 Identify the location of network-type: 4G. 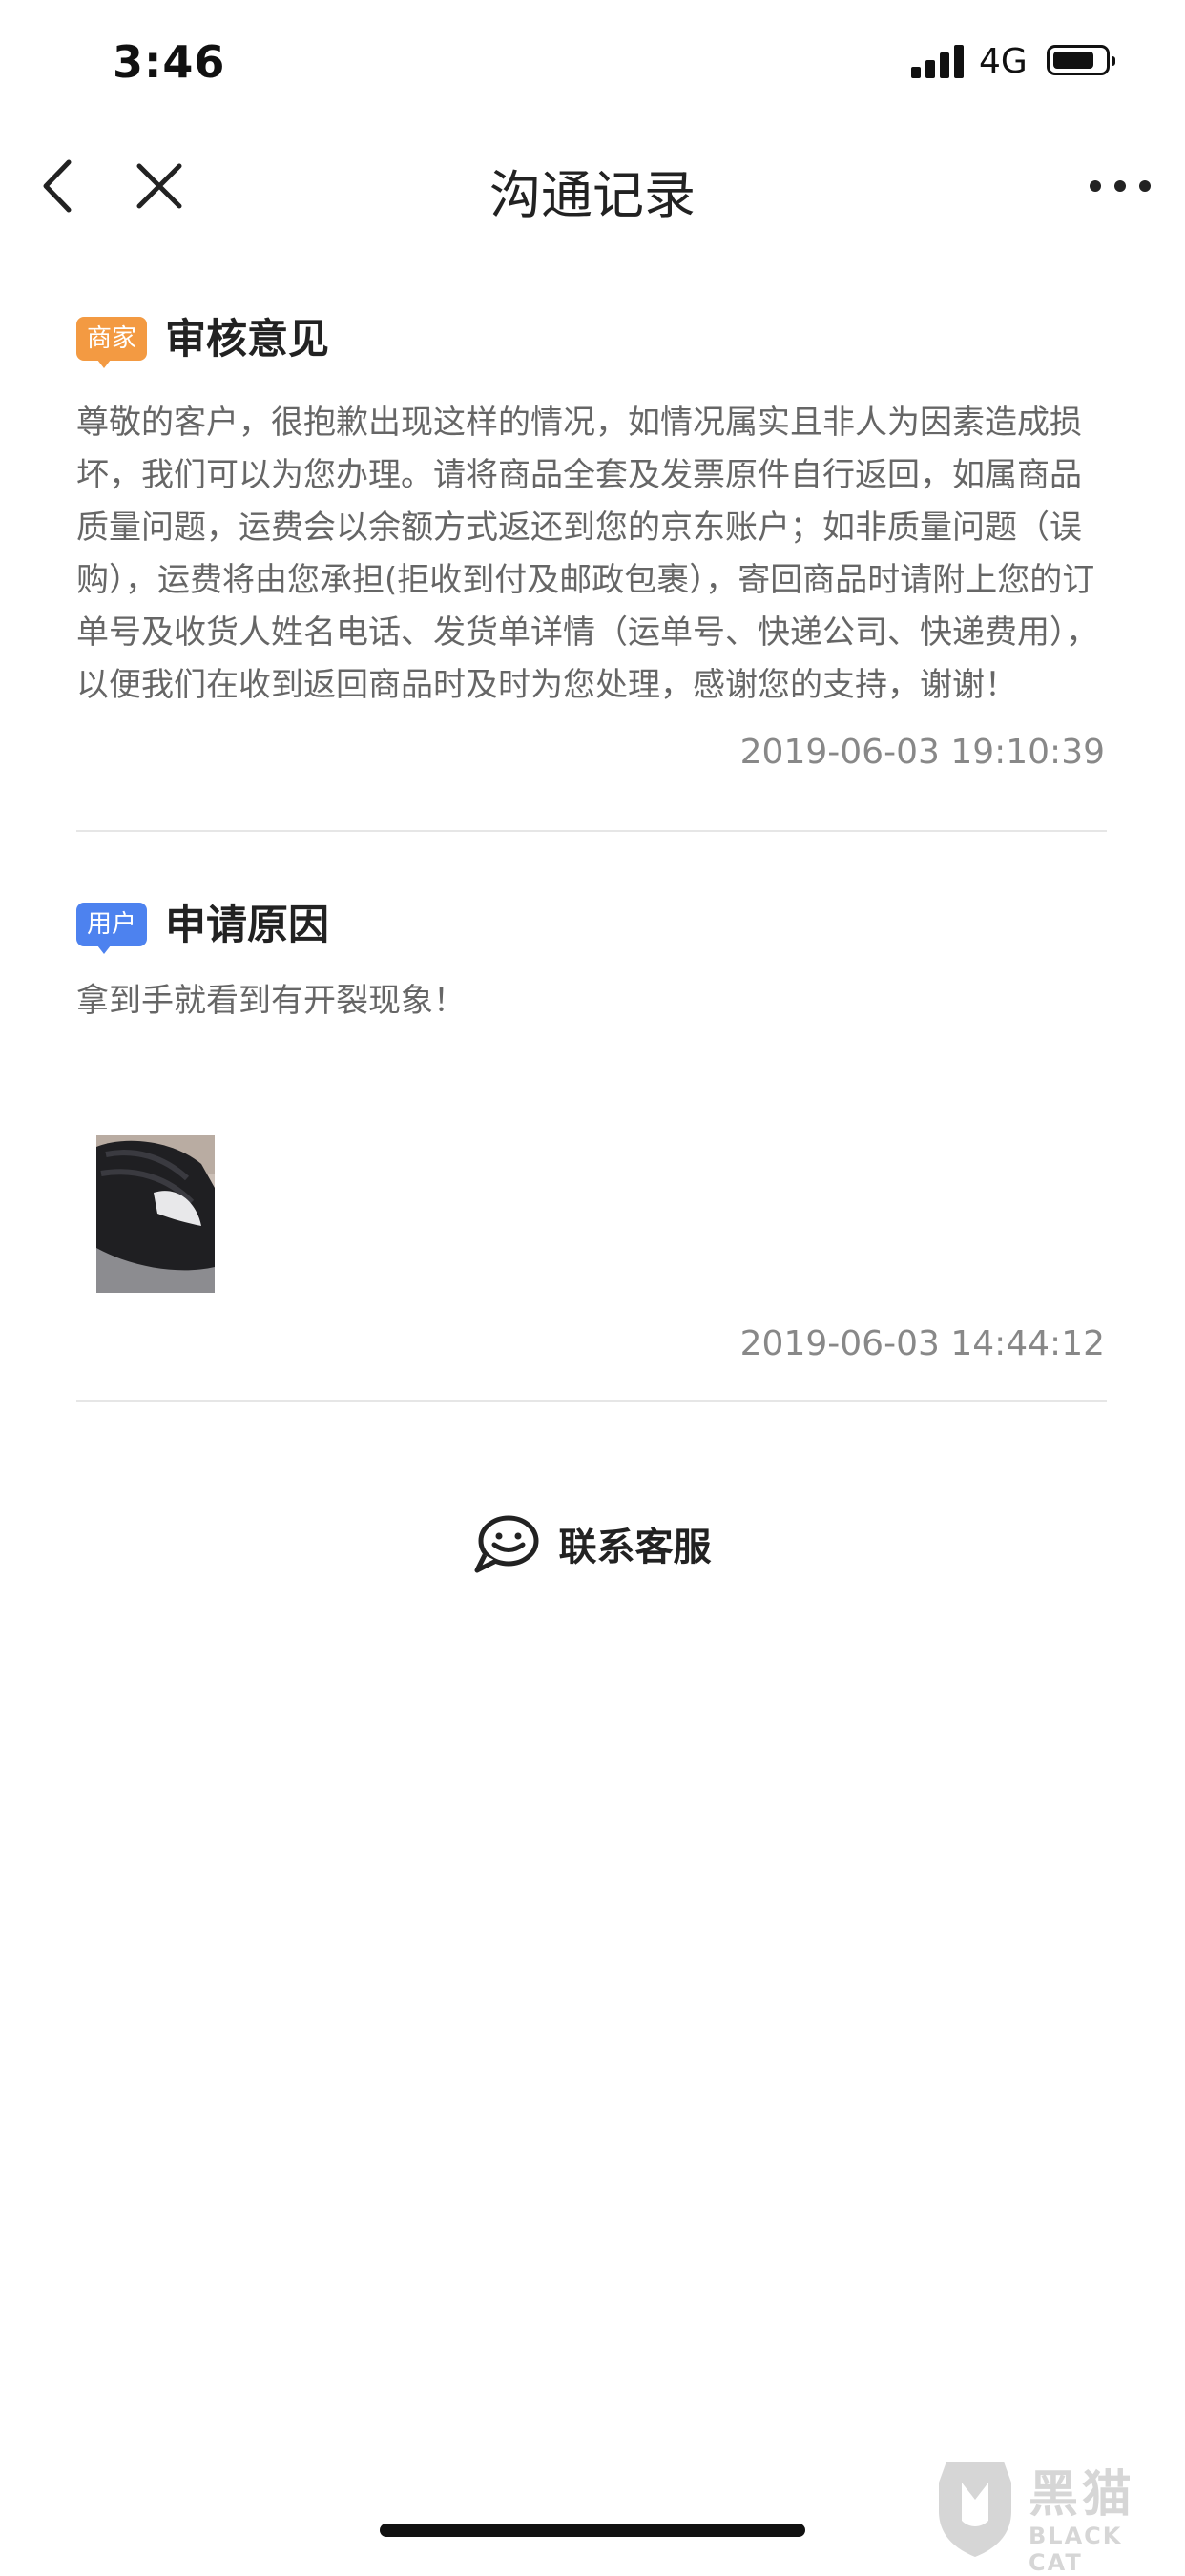
(1004, 61).